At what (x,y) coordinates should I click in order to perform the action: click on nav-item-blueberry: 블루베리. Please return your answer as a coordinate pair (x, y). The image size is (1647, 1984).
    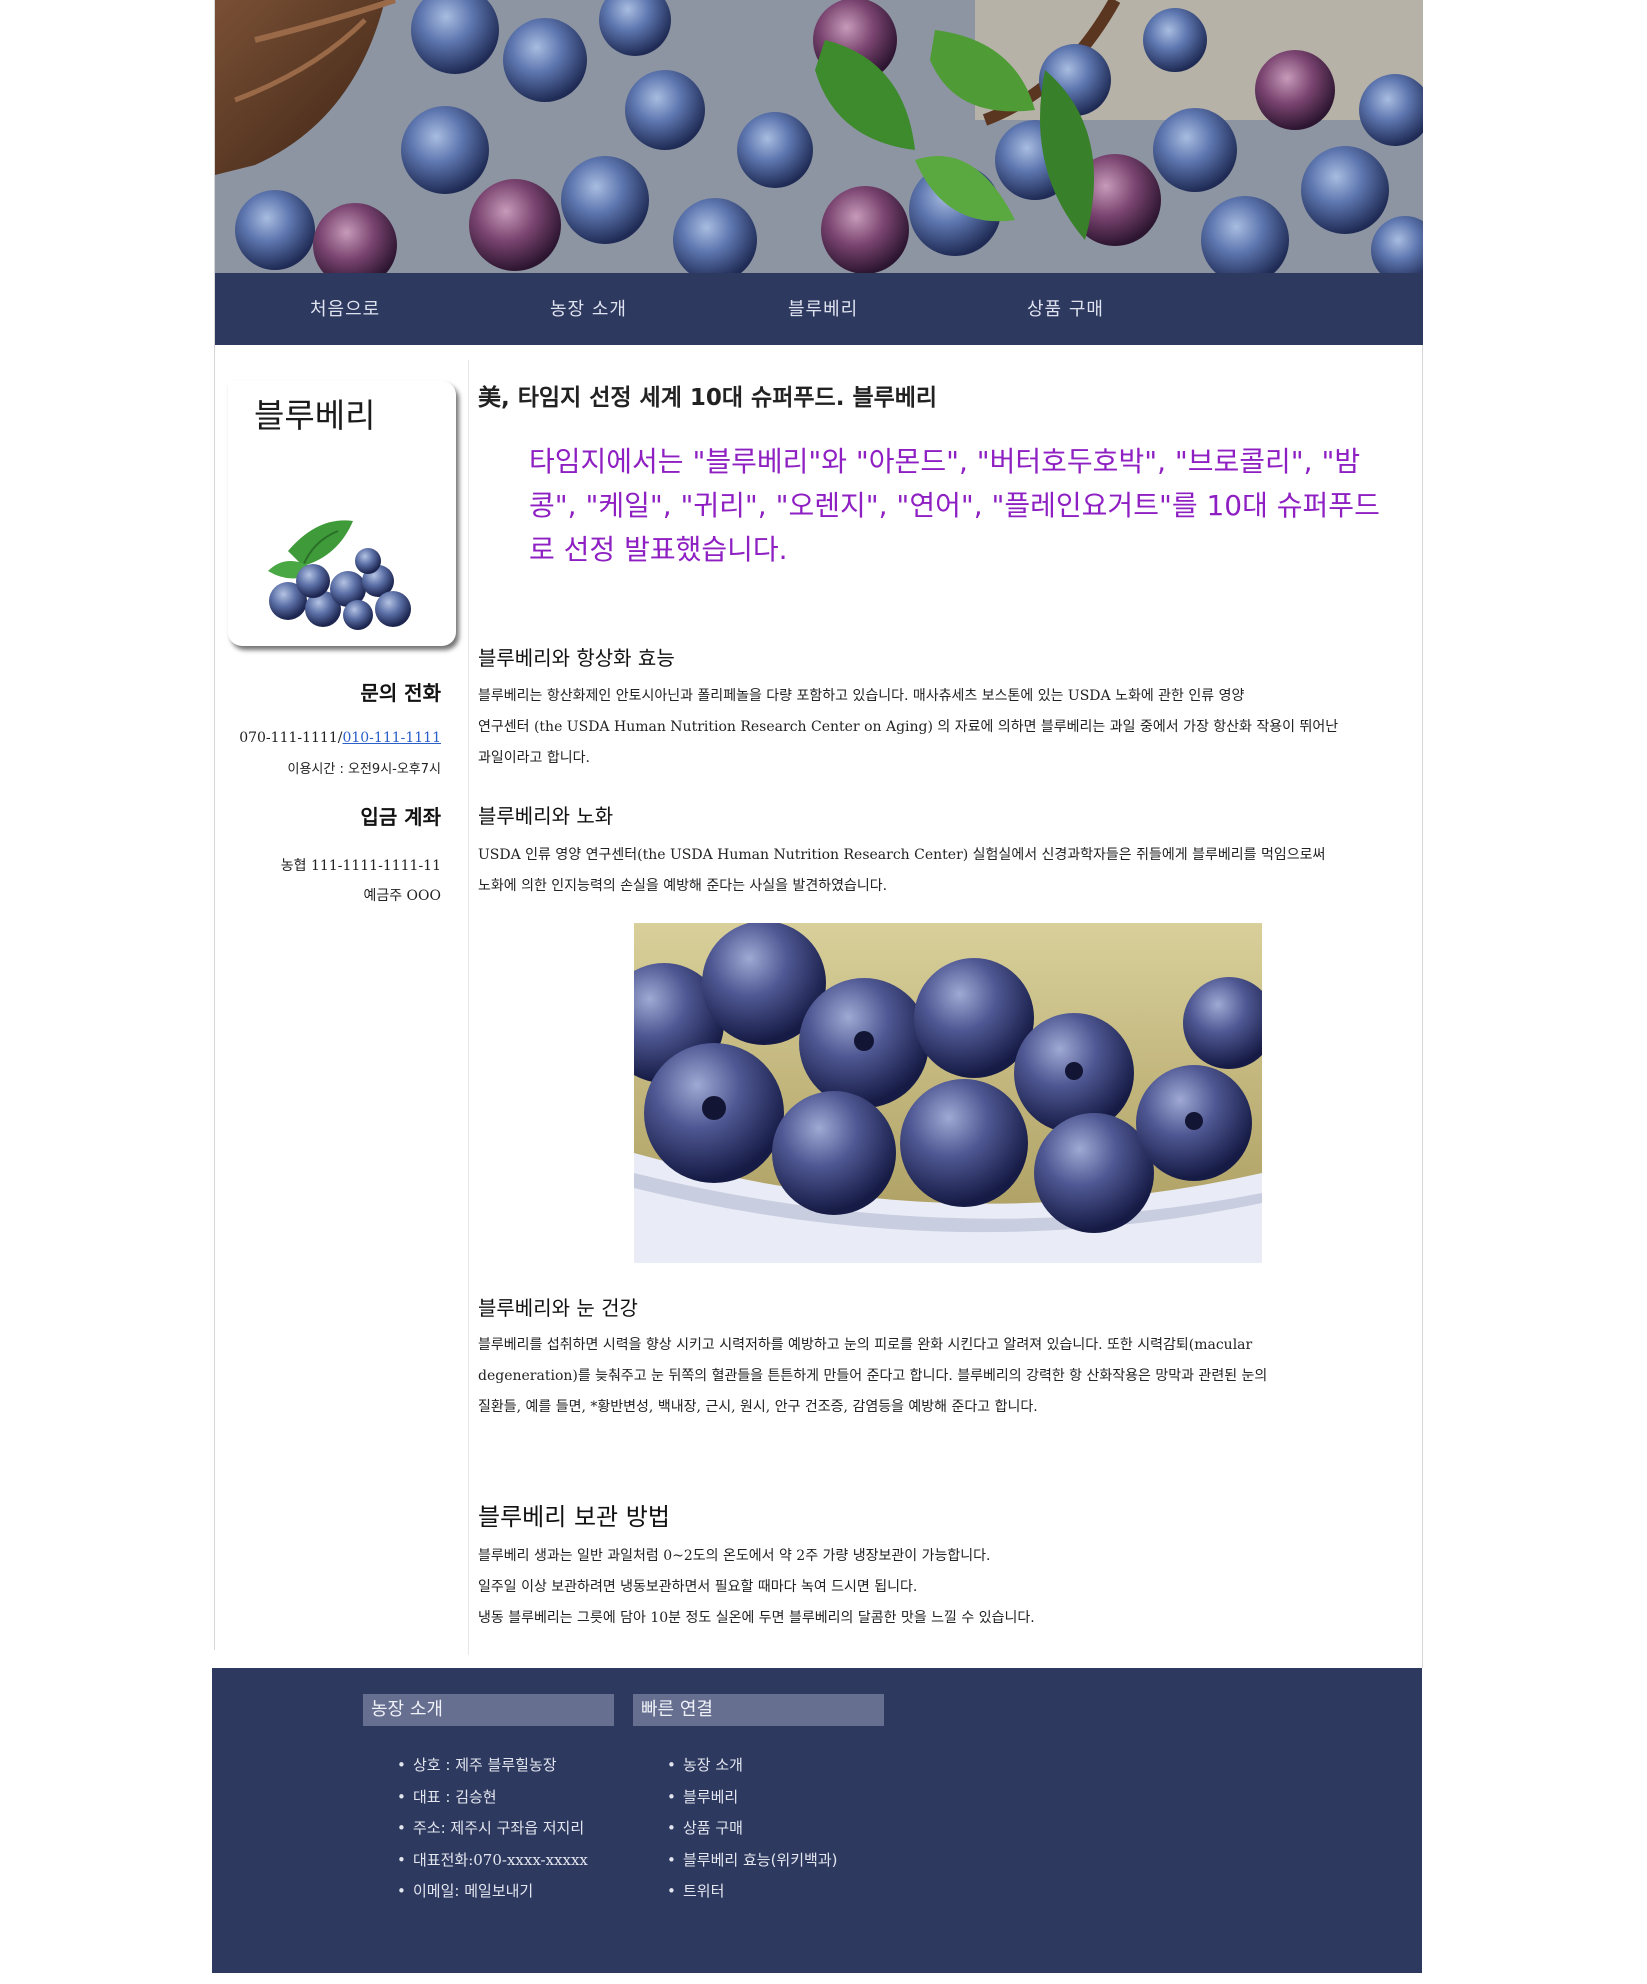
    Looking at the image, I should click on (823, 308).